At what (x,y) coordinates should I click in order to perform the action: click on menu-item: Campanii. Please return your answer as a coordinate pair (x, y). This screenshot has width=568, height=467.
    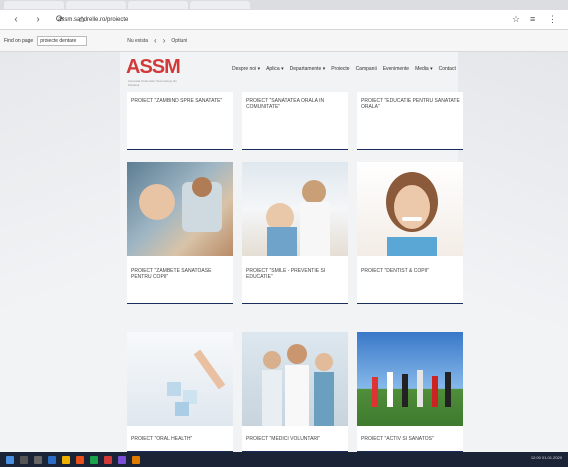
    Looking at the image, I should click on (366, 69).